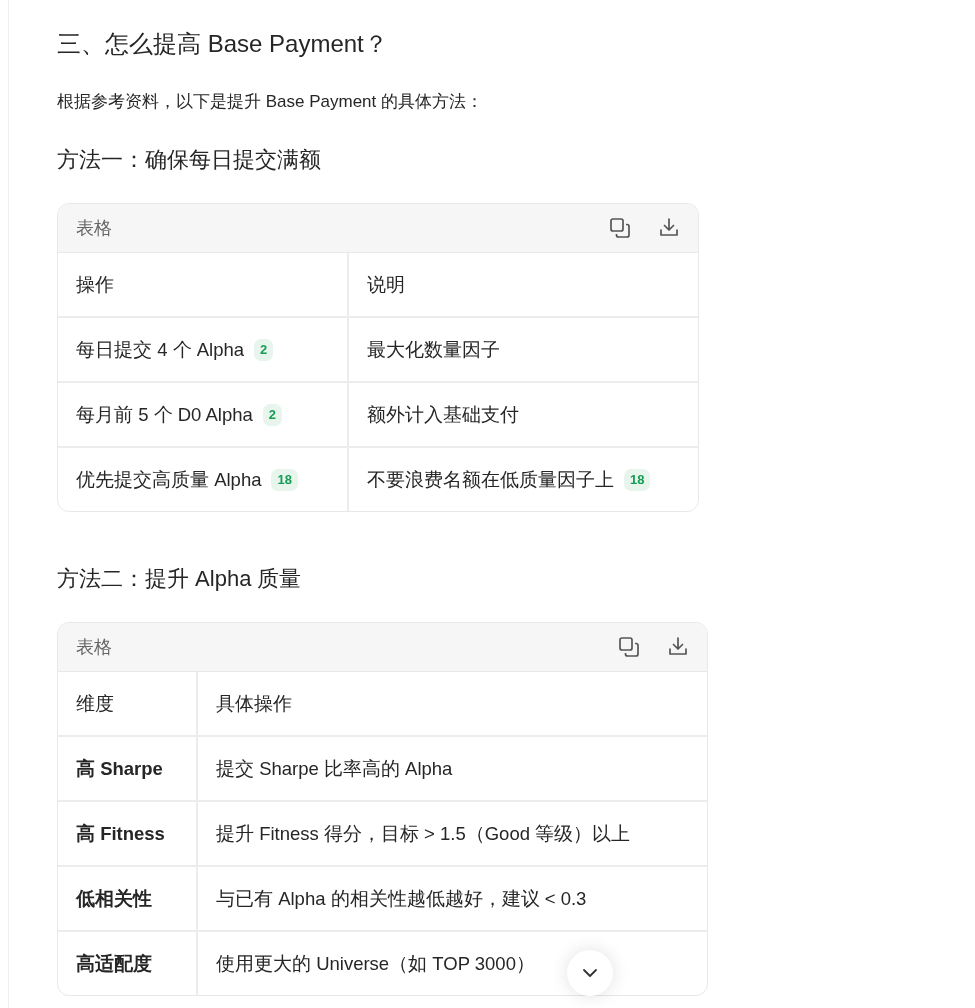  Describe the element at coordinates (95, 285) in the screenshot. I see `column-header: 操作` at that location.